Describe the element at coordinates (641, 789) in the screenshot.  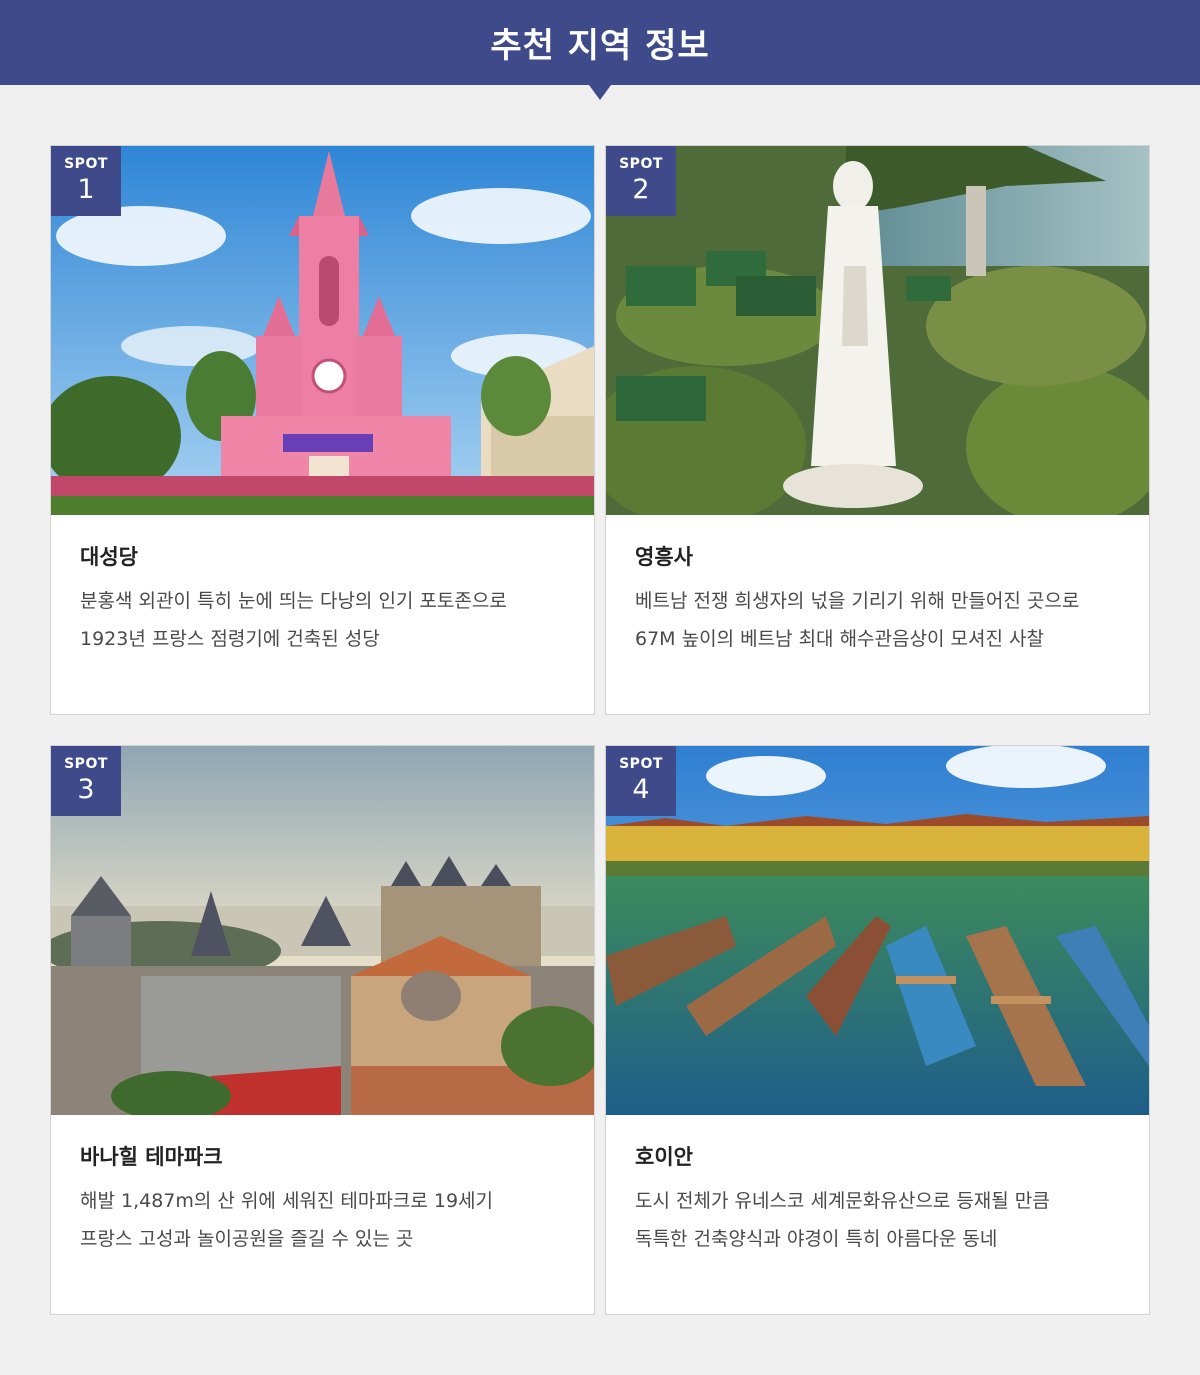
I see `spot-badge-number: 4` at that location.